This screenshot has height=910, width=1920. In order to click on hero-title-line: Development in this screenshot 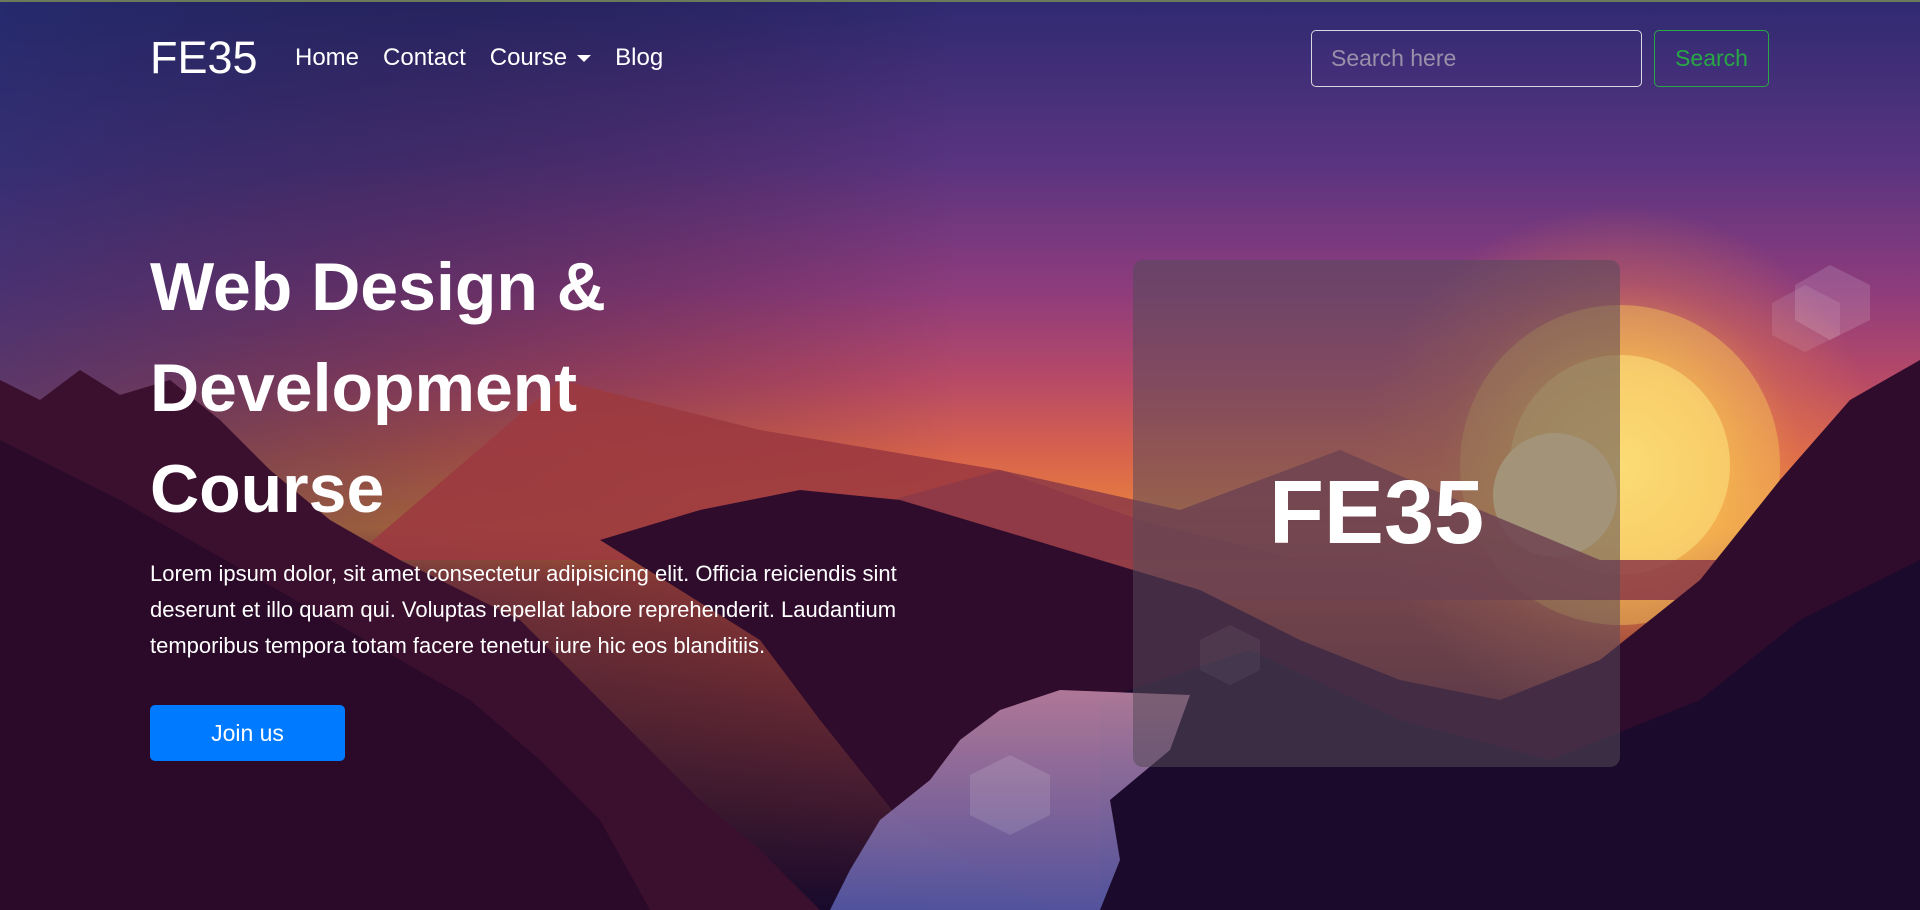, I will do `click(363, 388)`.